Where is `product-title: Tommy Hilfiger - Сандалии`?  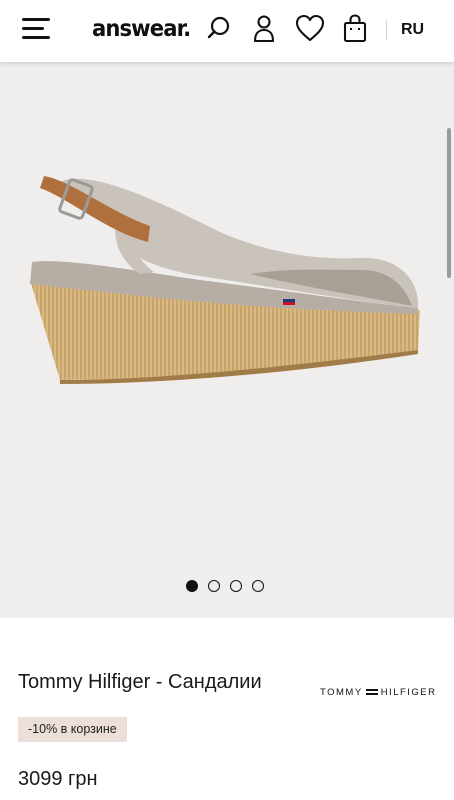 product-title: Tommy Hilfiger - Сандалии is located at coordinates (140, 682).